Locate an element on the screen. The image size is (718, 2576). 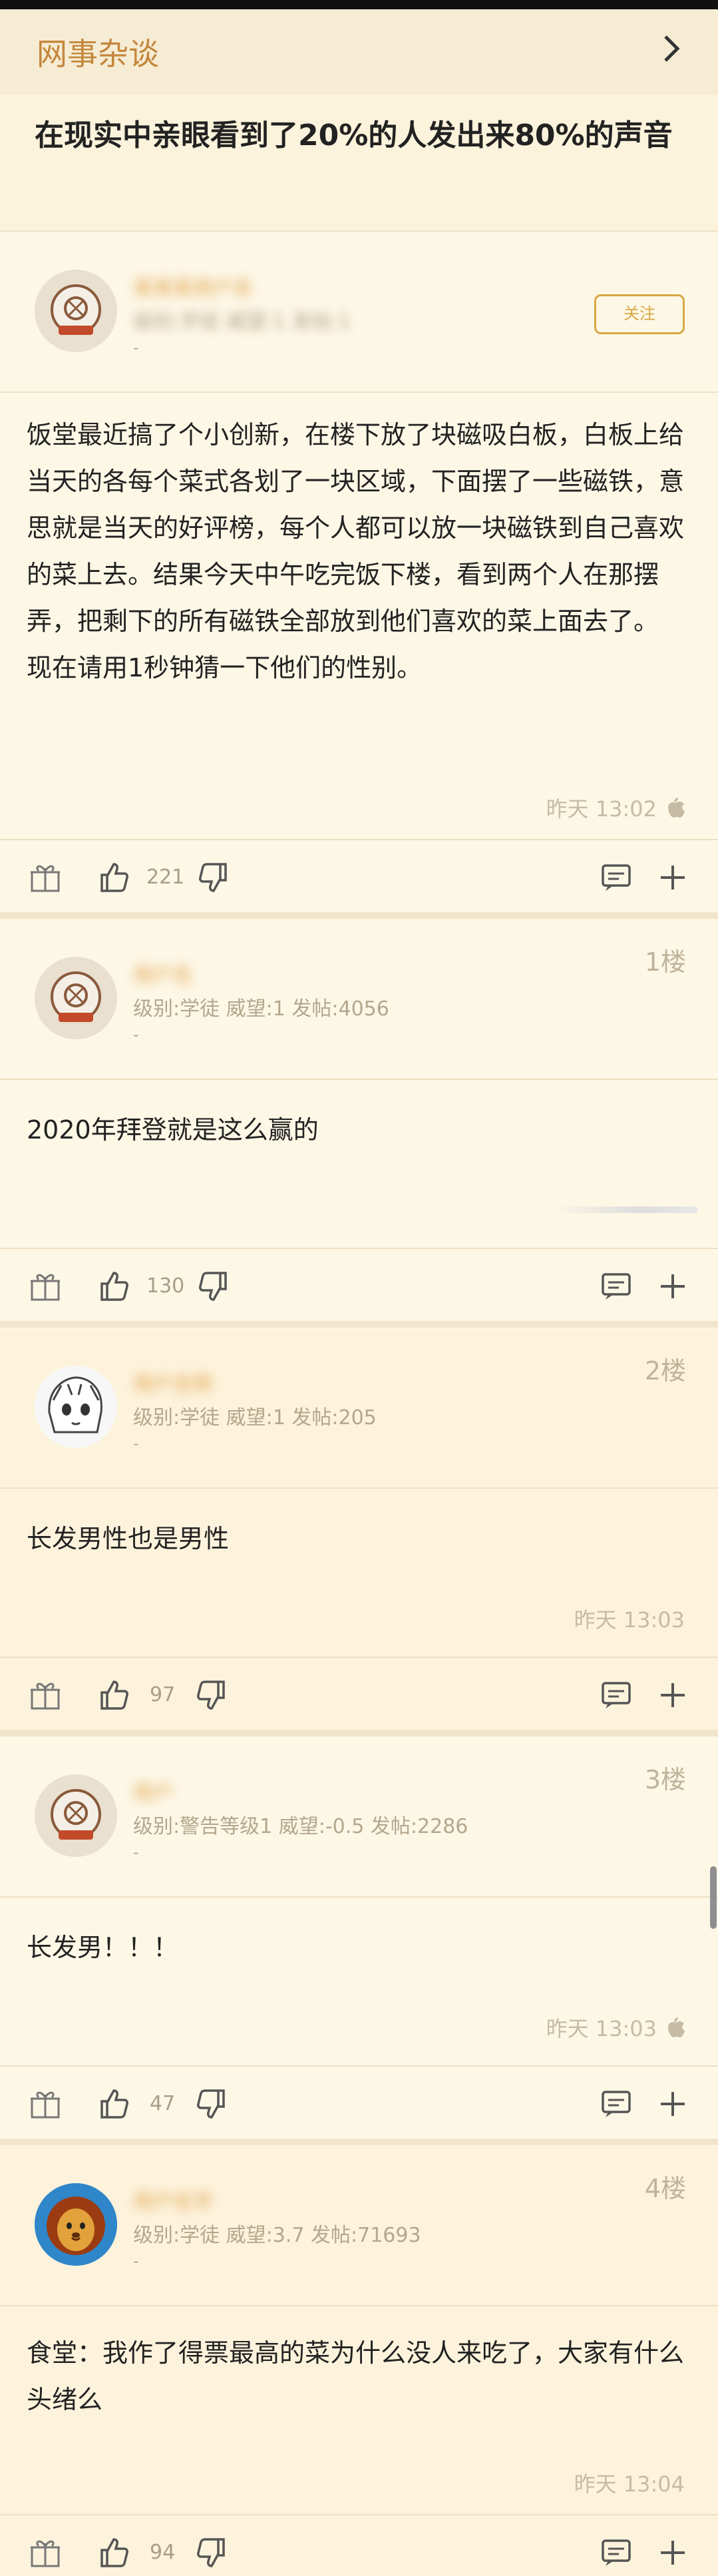
action-bar: 47 is located at coordinates (359, 2102).